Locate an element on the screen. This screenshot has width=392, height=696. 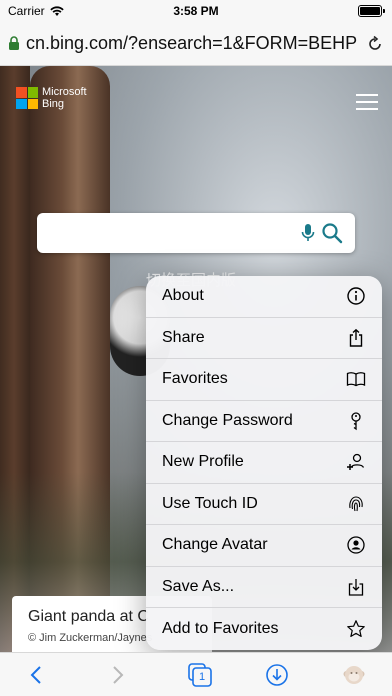
info-icon is located at coordinates (356, 296).